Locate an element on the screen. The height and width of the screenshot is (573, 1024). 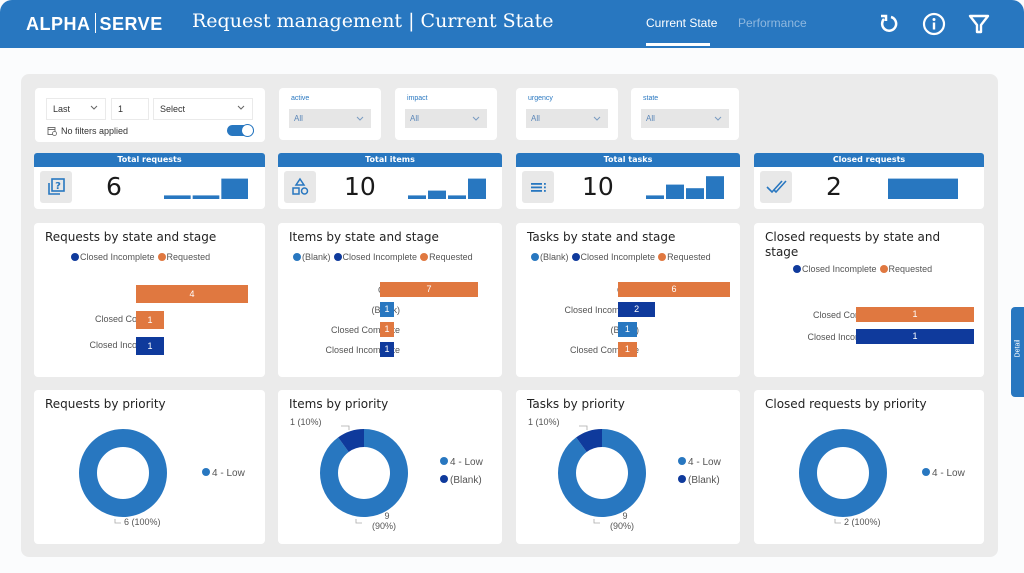
logo-text-left: ALPHA is located at coordinates (58, 24).